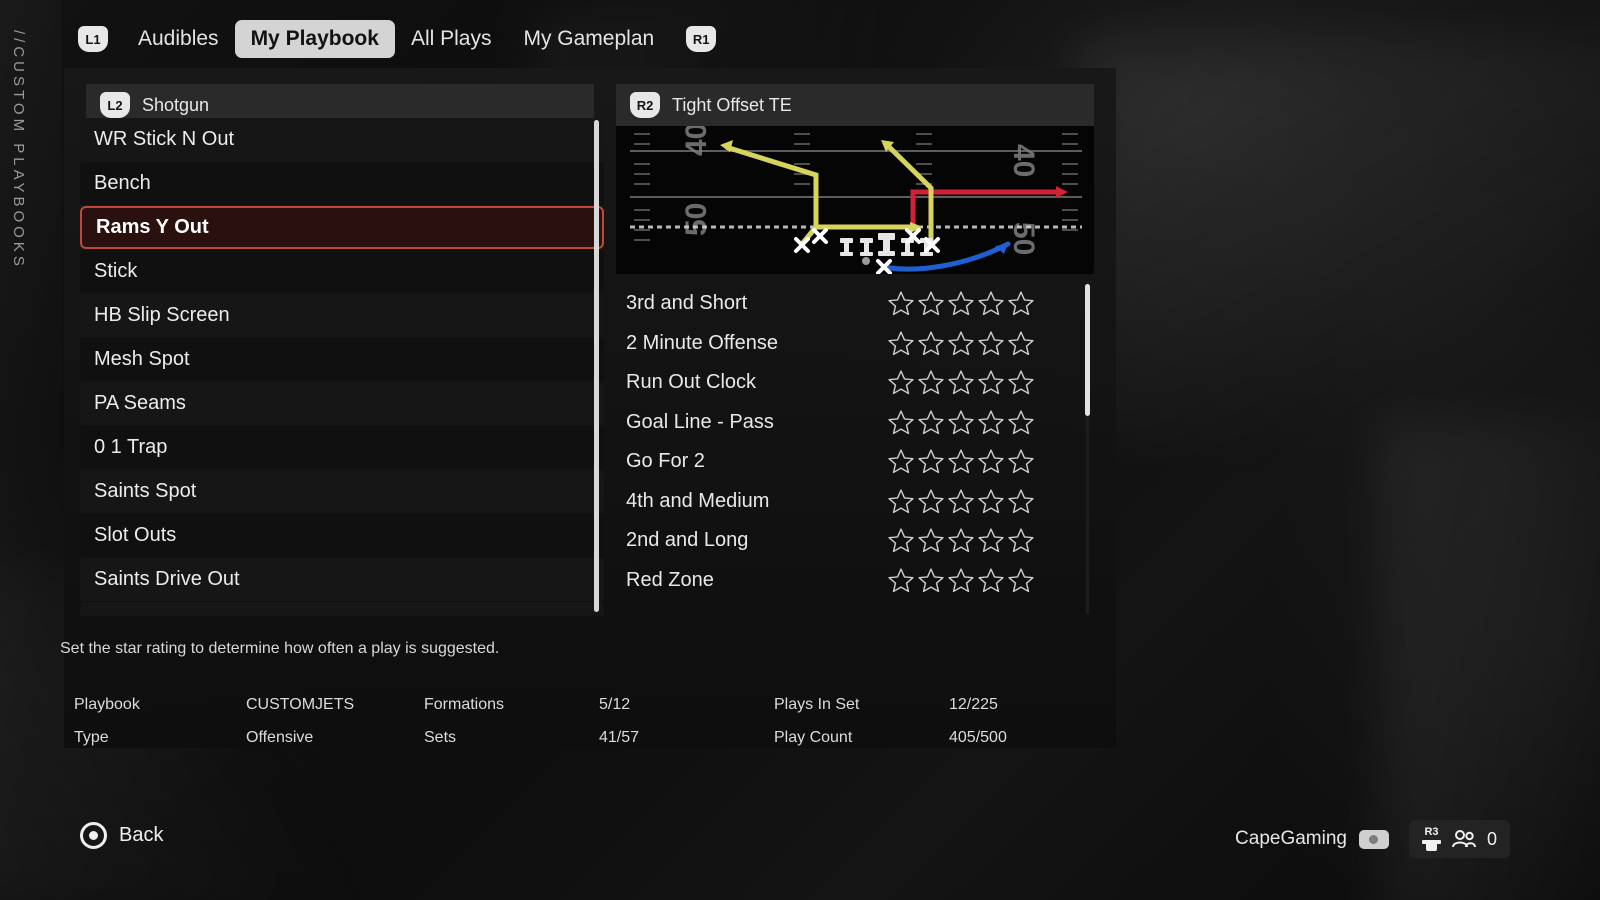 The image size is (1600, 900). Describe the element at coordinates (645, 105) in the screenshot. I see `r2-trigger-icon: R2` at that location.